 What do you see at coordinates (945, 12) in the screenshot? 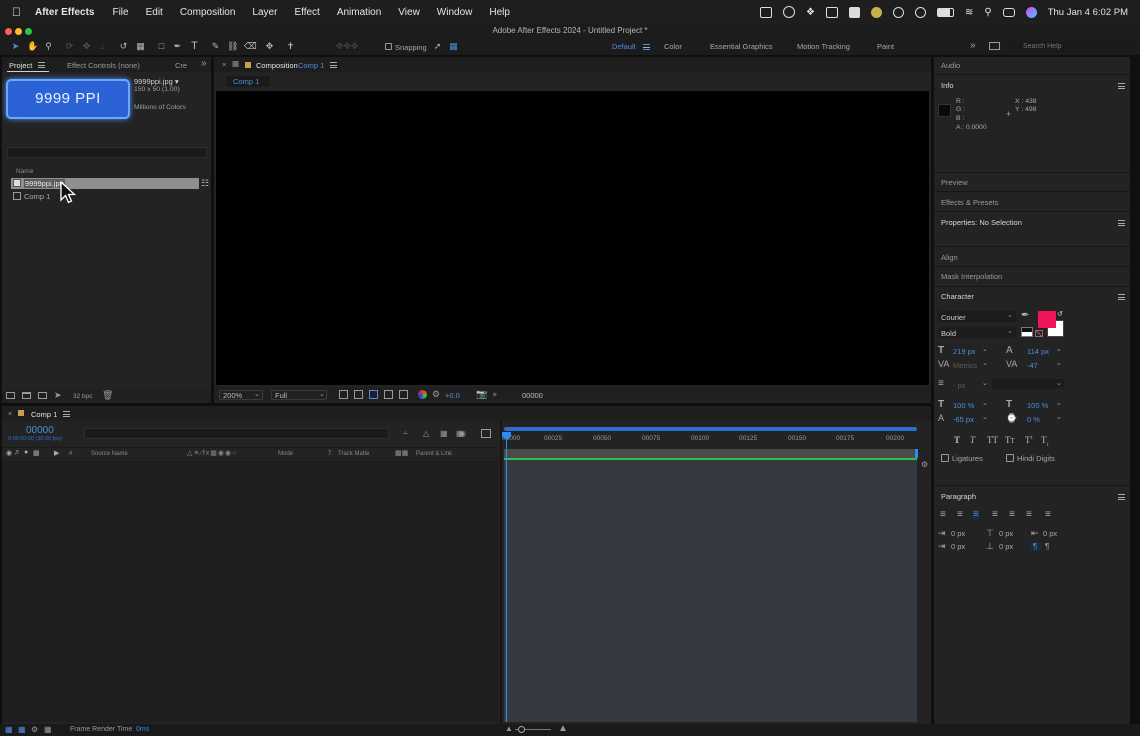
I see `battery-icon` at bounding box center [945, 12].